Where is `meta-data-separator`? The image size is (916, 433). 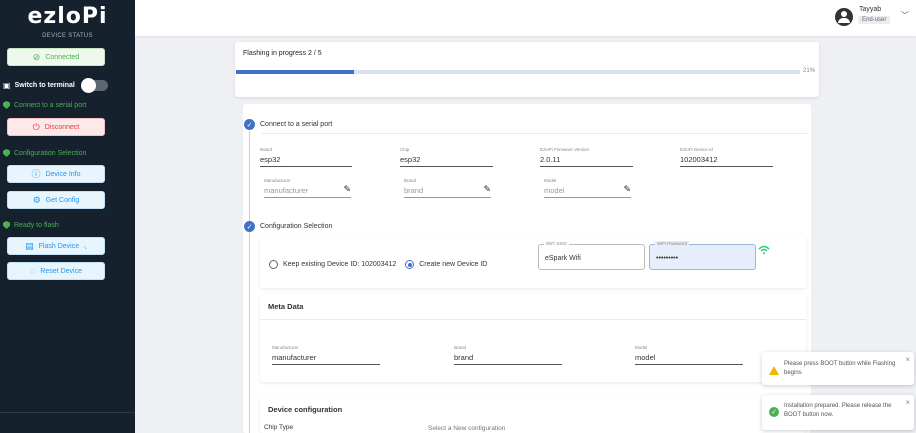
meta-data-separator is located at coordinates (533, 319).